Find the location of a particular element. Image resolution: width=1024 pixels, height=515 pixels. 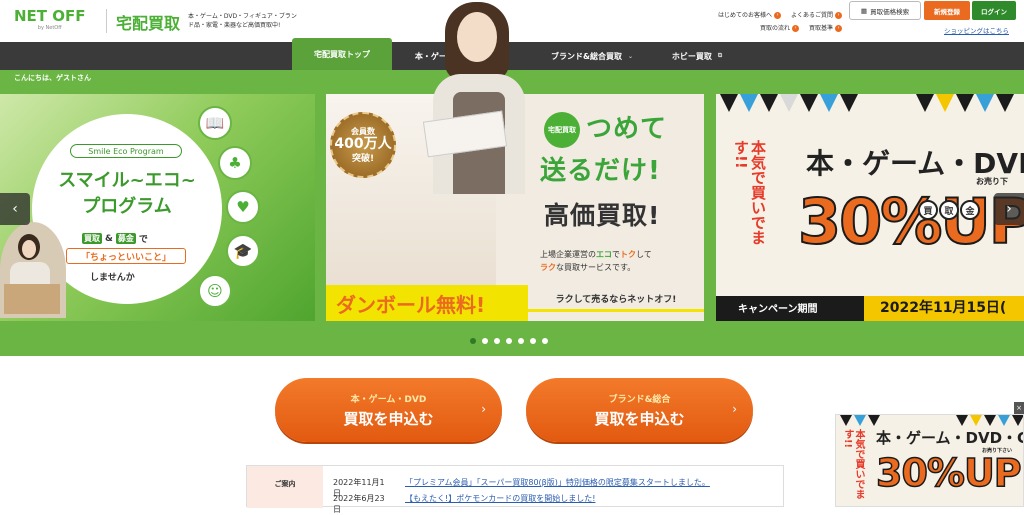

apply-books-games-button: 本・ゲーム・DVD 買取を申込む › is located at coordinates (388, 410).